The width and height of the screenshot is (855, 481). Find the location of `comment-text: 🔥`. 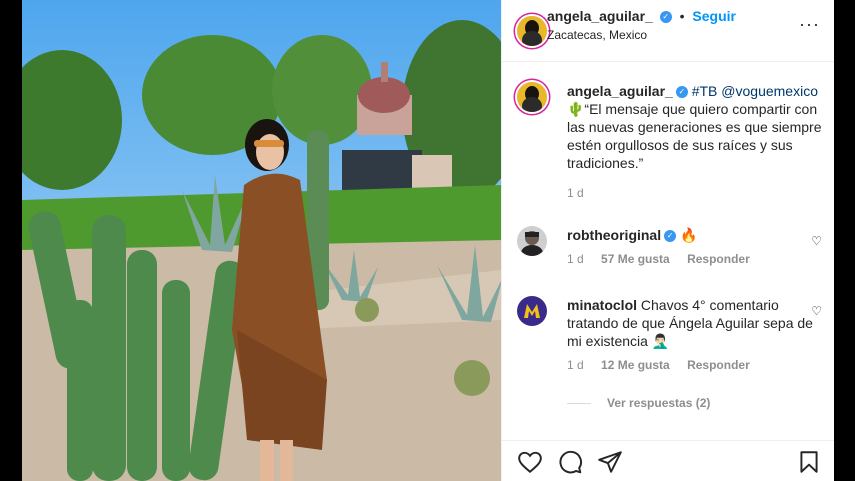

comment-text: 🔥 is located at coordinates (689, 235).